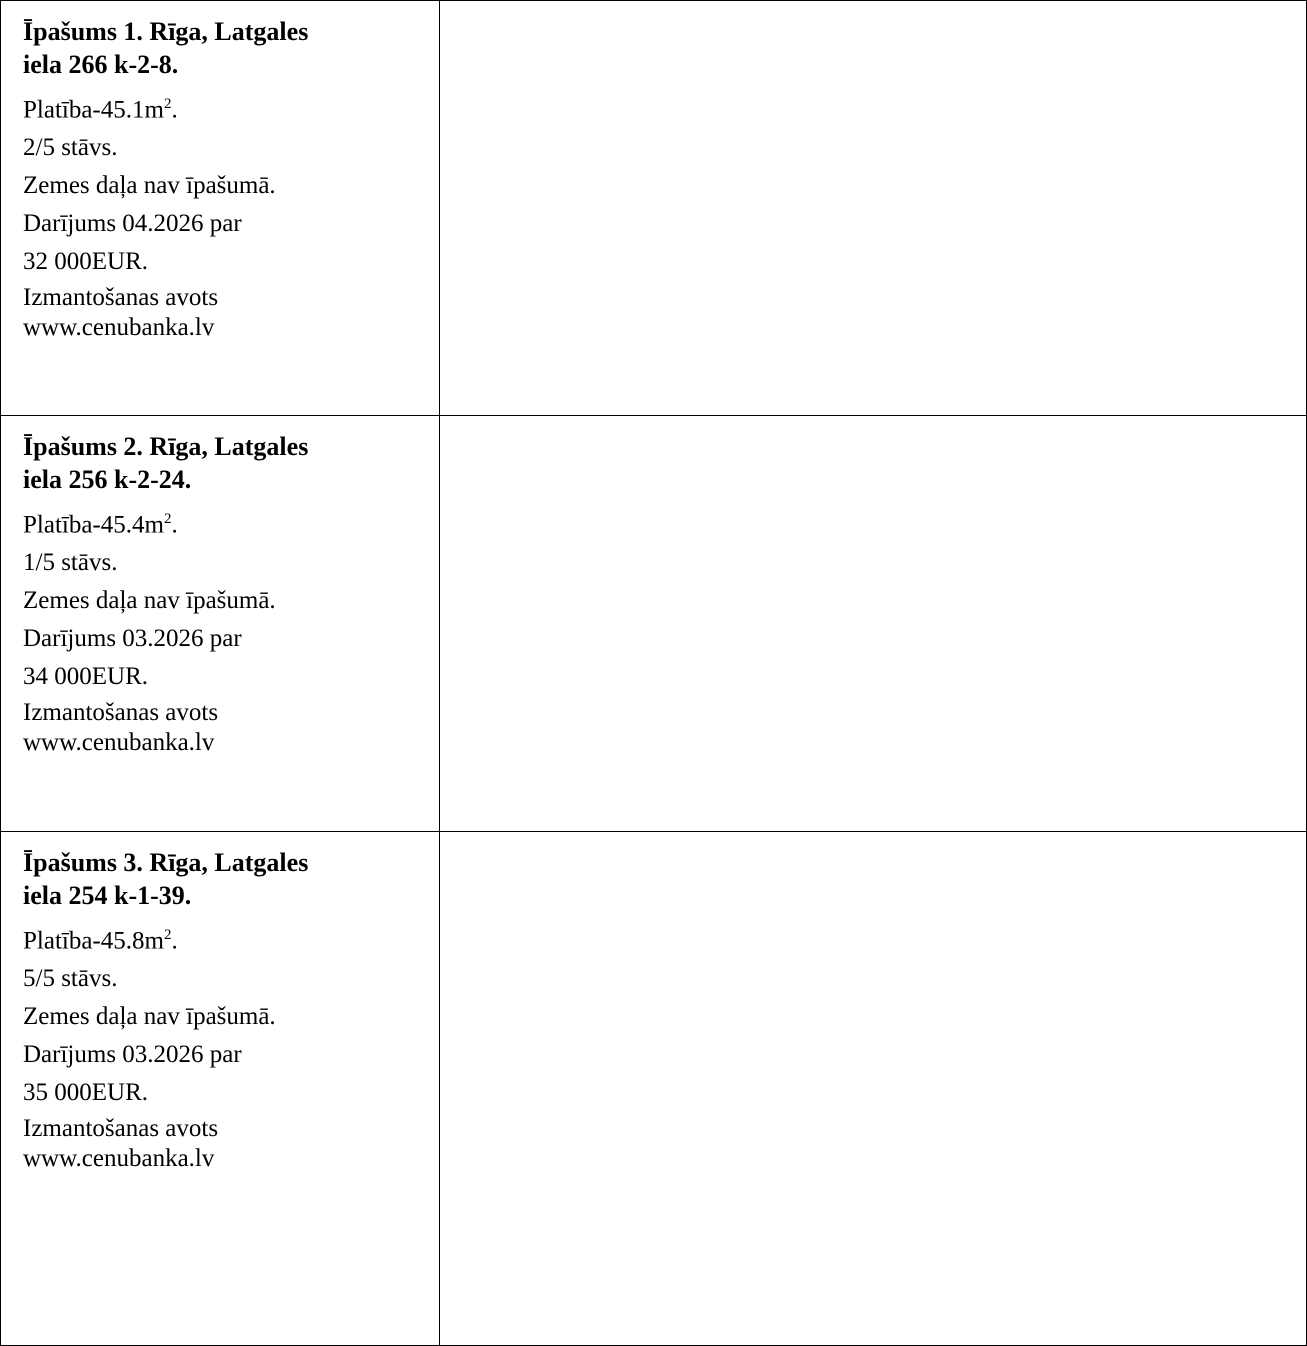 This screenshot has height=1346, width=1307. I want to click on title-line: Īpašums 3. Rīga, Latgales, so click(166, 862).